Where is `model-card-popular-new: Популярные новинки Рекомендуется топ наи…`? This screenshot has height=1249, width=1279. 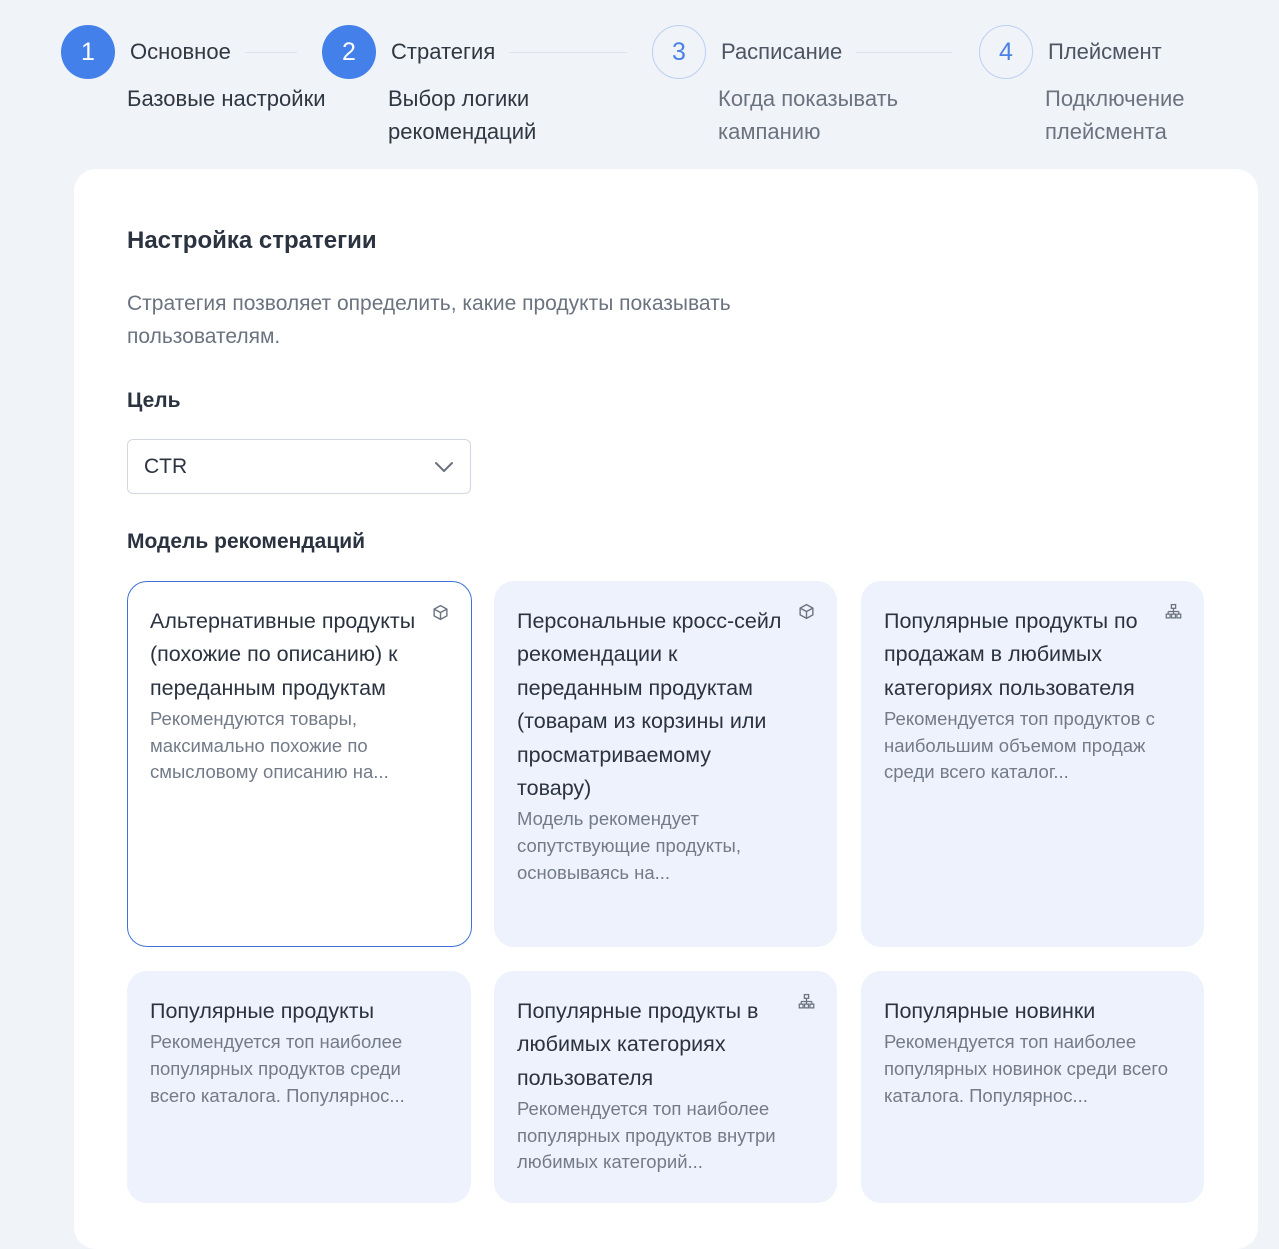 model-card-popular-new: Популярные новинки Рекомендуется топ наи… is located at coordinates (1032, 1087).